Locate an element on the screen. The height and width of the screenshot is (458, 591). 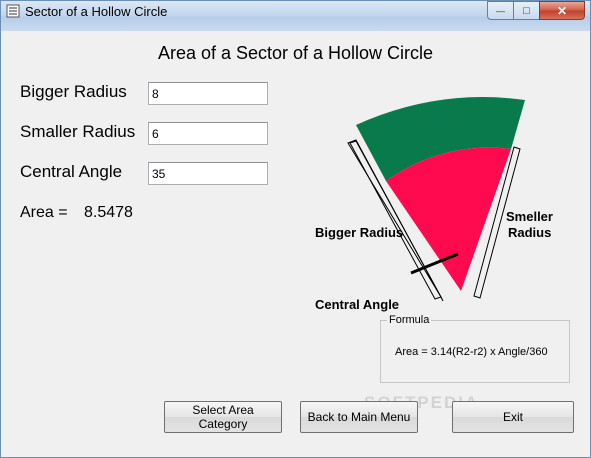
minimize-icon: — is located at coordinates (500, 10).